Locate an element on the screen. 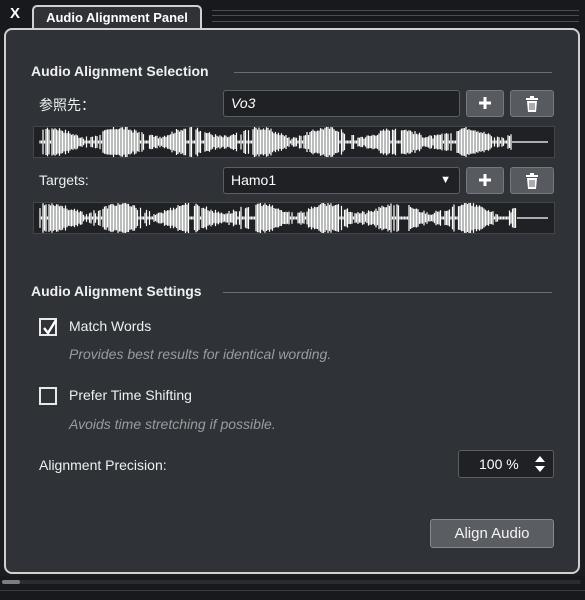 The height and width of the screenshot is (600, 585). settings-section-title: Audio Alignment Settings is located at coordinates (116, 291).